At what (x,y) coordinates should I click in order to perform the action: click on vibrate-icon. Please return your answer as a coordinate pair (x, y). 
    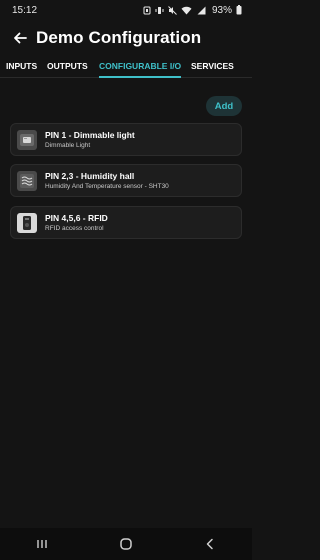
    Looking at the image, I should click on (159, 10).